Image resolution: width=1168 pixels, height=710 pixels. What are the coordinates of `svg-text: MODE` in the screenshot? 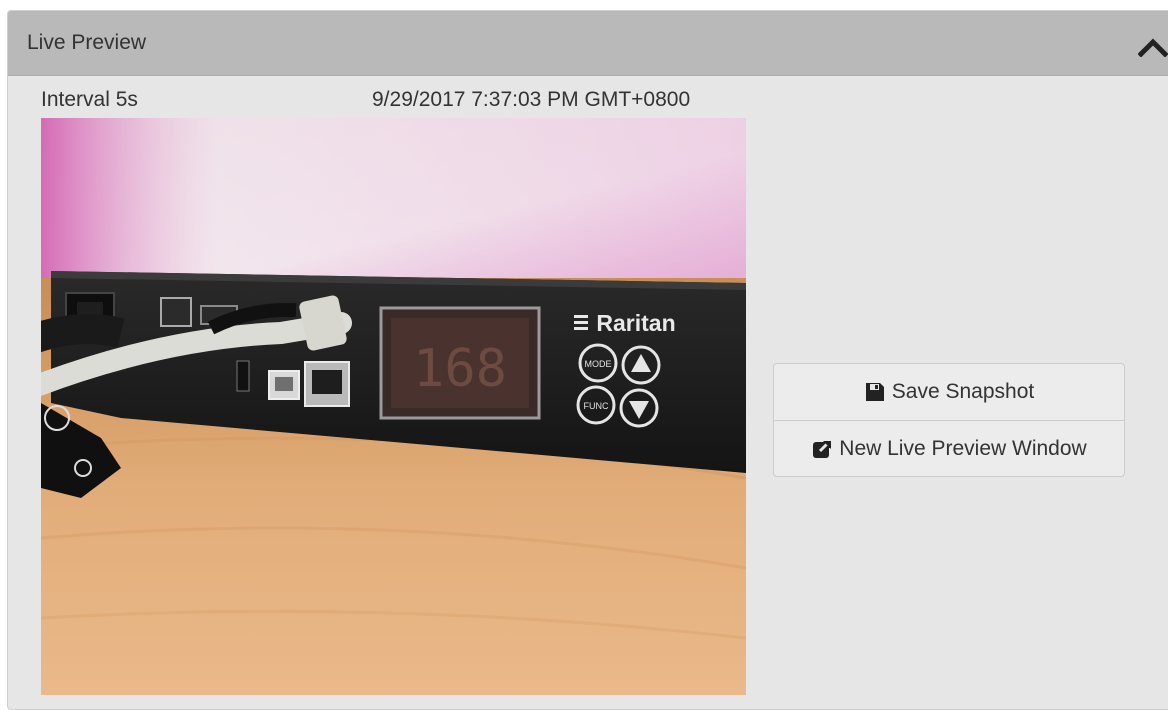 It's located at (598, 364).